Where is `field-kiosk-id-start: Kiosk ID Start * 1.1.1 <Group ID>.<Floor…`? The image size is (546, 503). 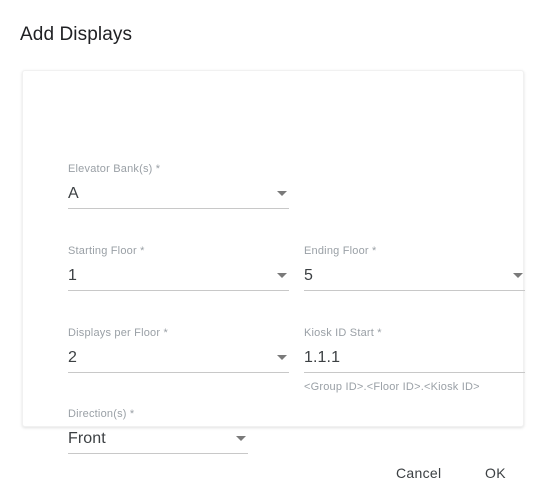 field-kiosk-id-start: Kiosk ID Start * 1.1.1 <Group ID>.<Floor… is located at coordinates (414, 360).